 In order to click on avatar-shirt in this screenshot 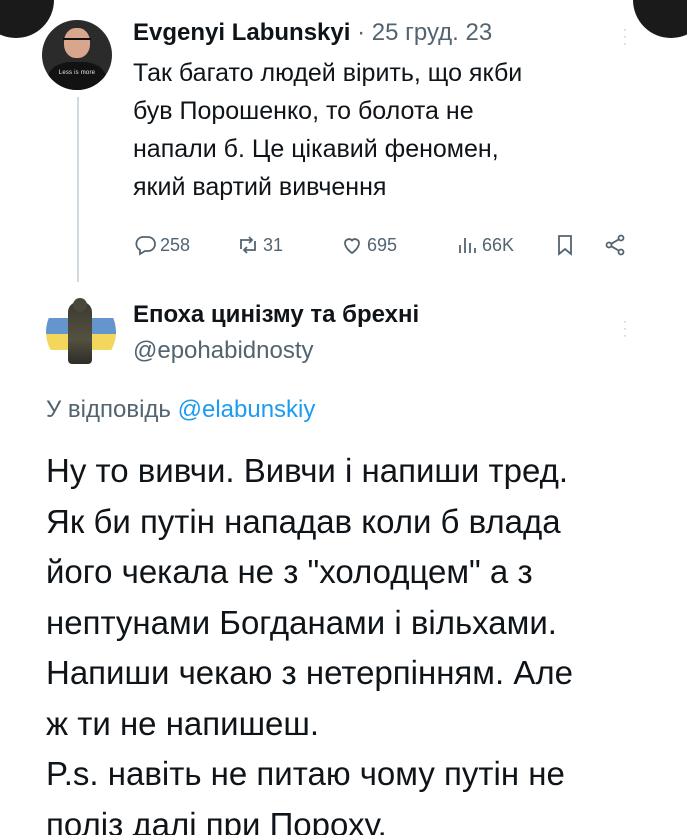, I will do `click(77, 76)`.